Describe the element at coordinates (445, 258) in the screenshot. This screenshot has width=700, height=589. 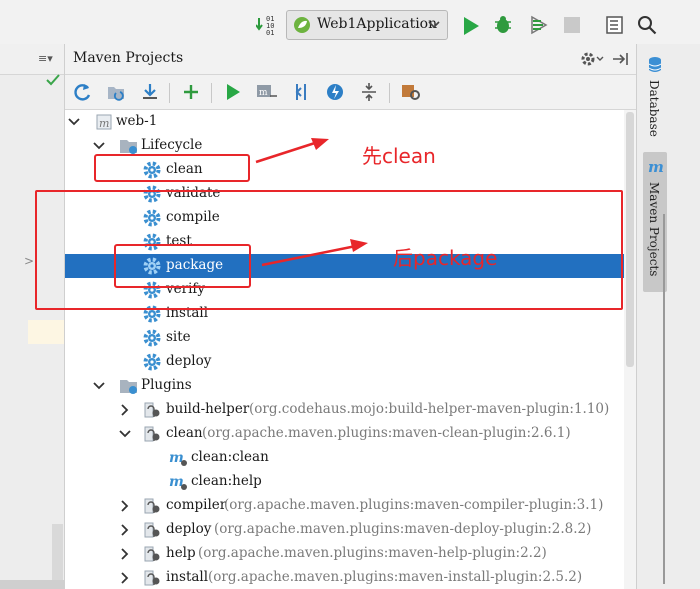
I see `annotation-second-step: 后package` at that location.